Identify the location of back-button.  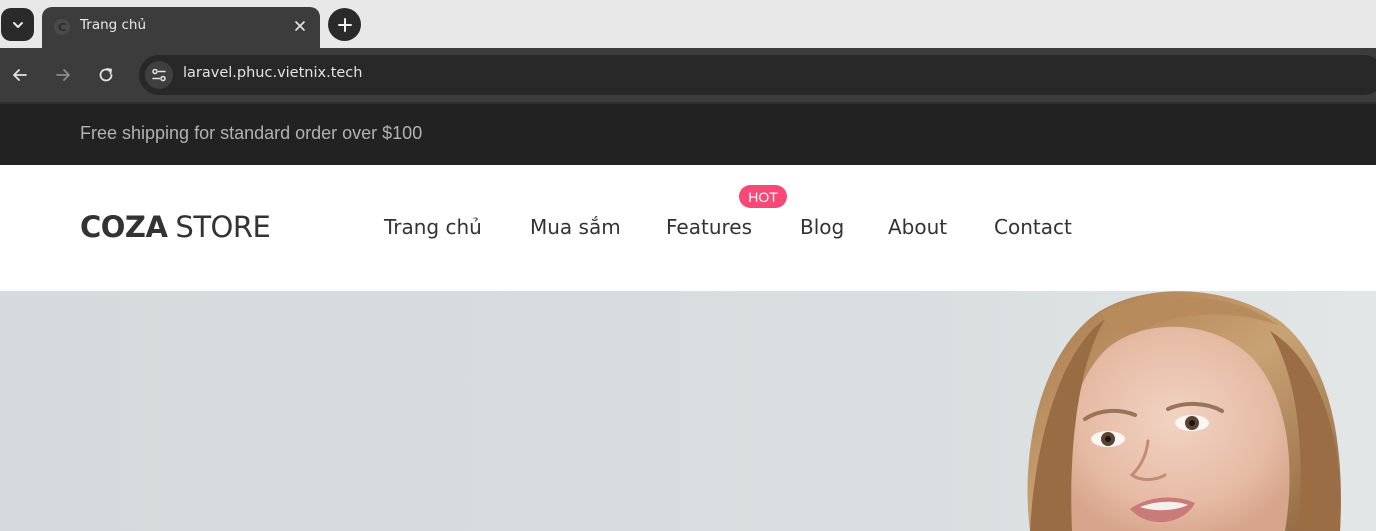
(20, 75).